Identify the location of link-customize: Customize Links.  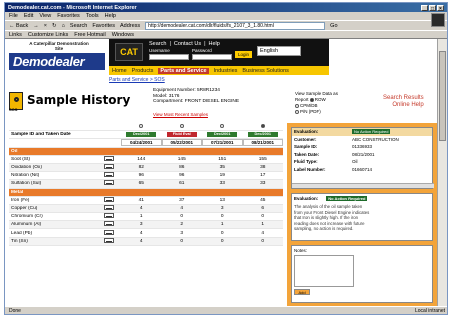
(48, 35).